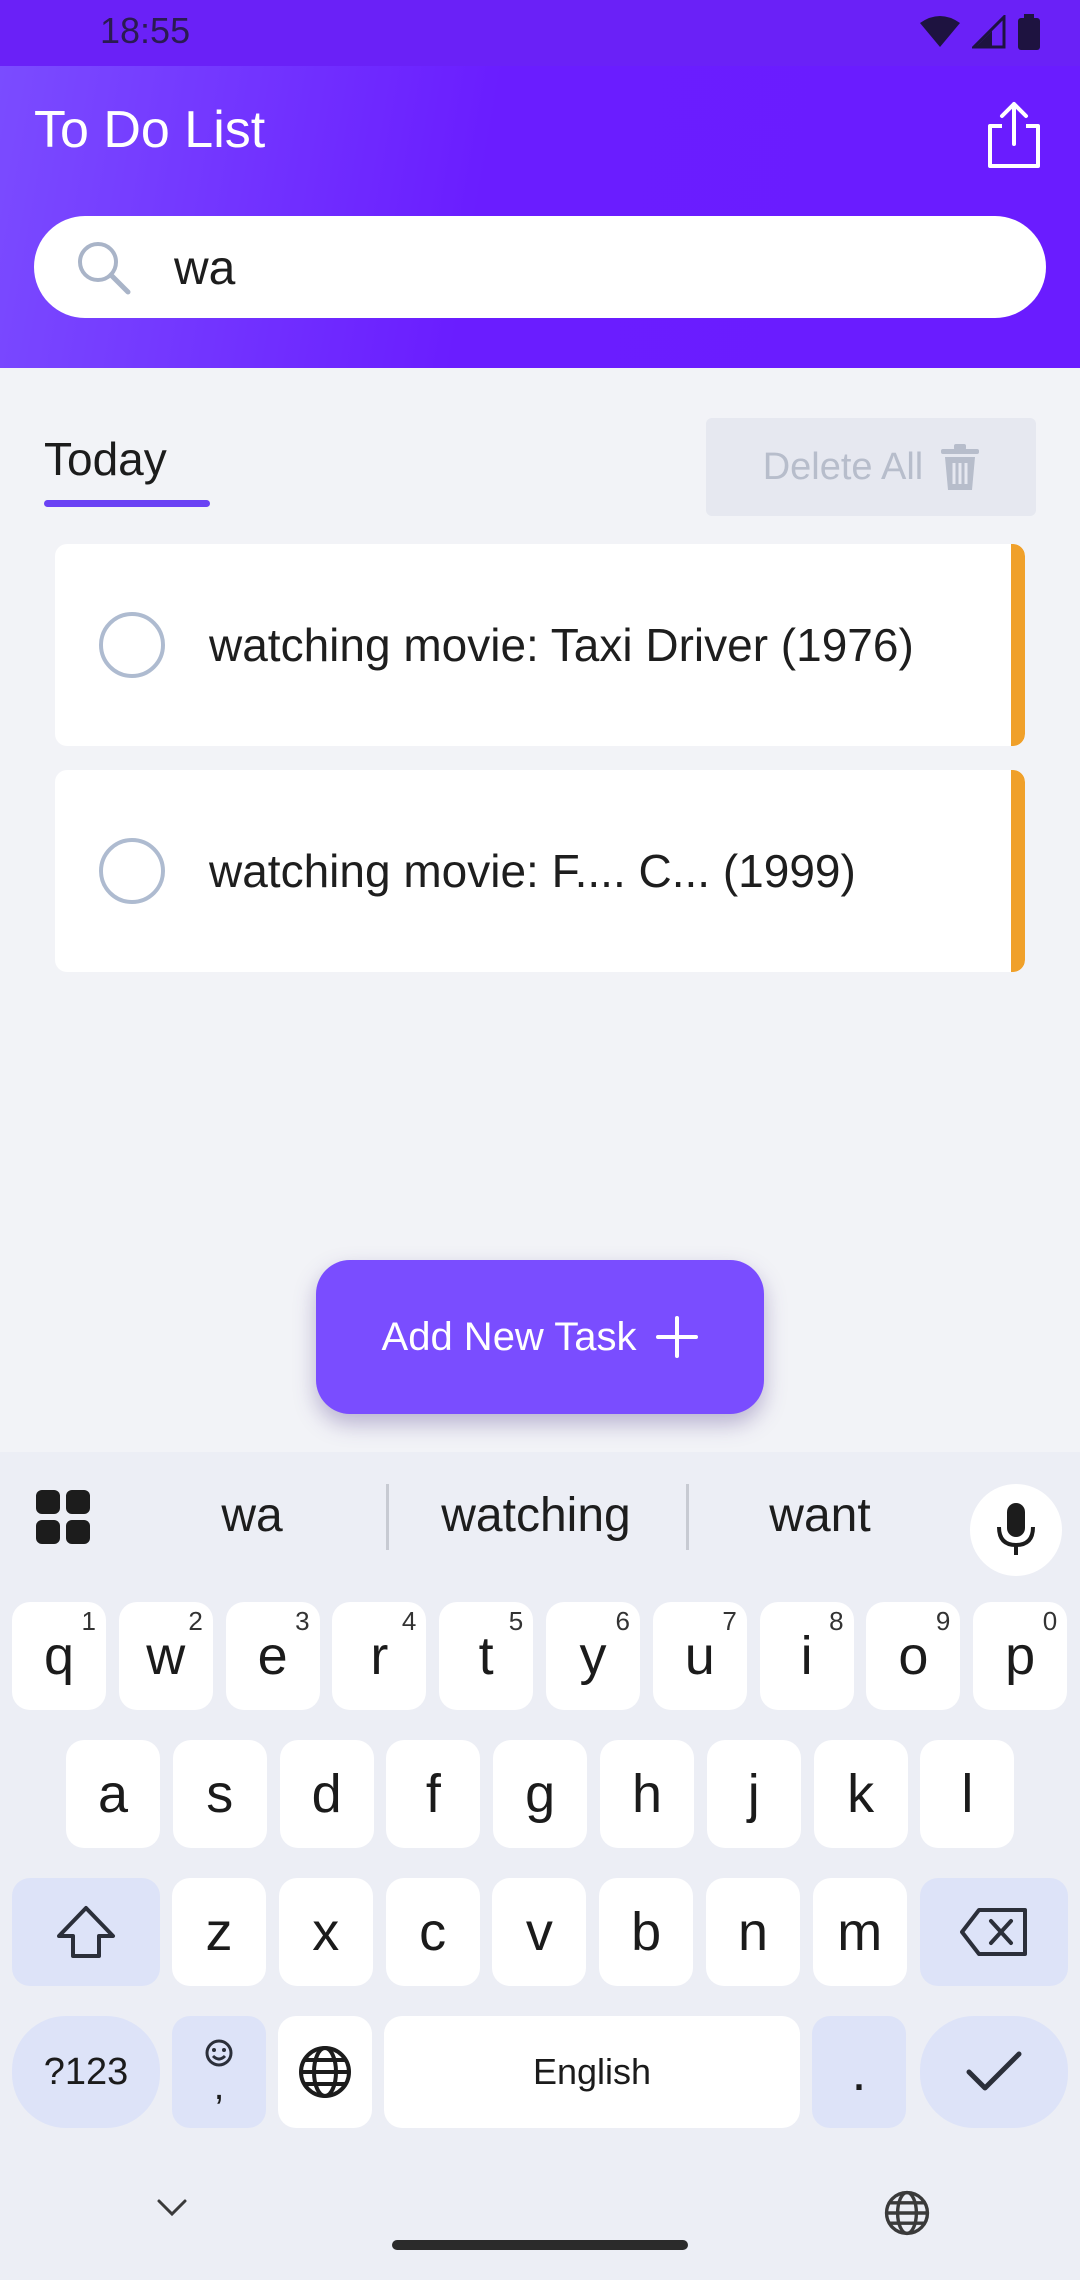 The image size is (1080, 2280). What do you see at coordinates (989, 32) in the screenshot?
I see `signal-icon` at bounding box center [989, 32].